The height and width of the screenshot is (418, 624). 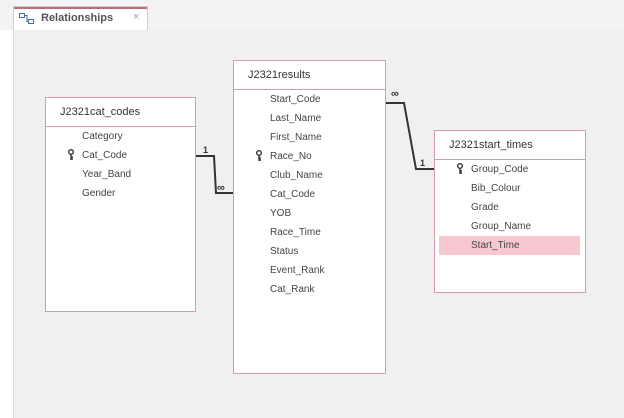 I want to click on field-row: Start_Code, so click(x=309, y=99).